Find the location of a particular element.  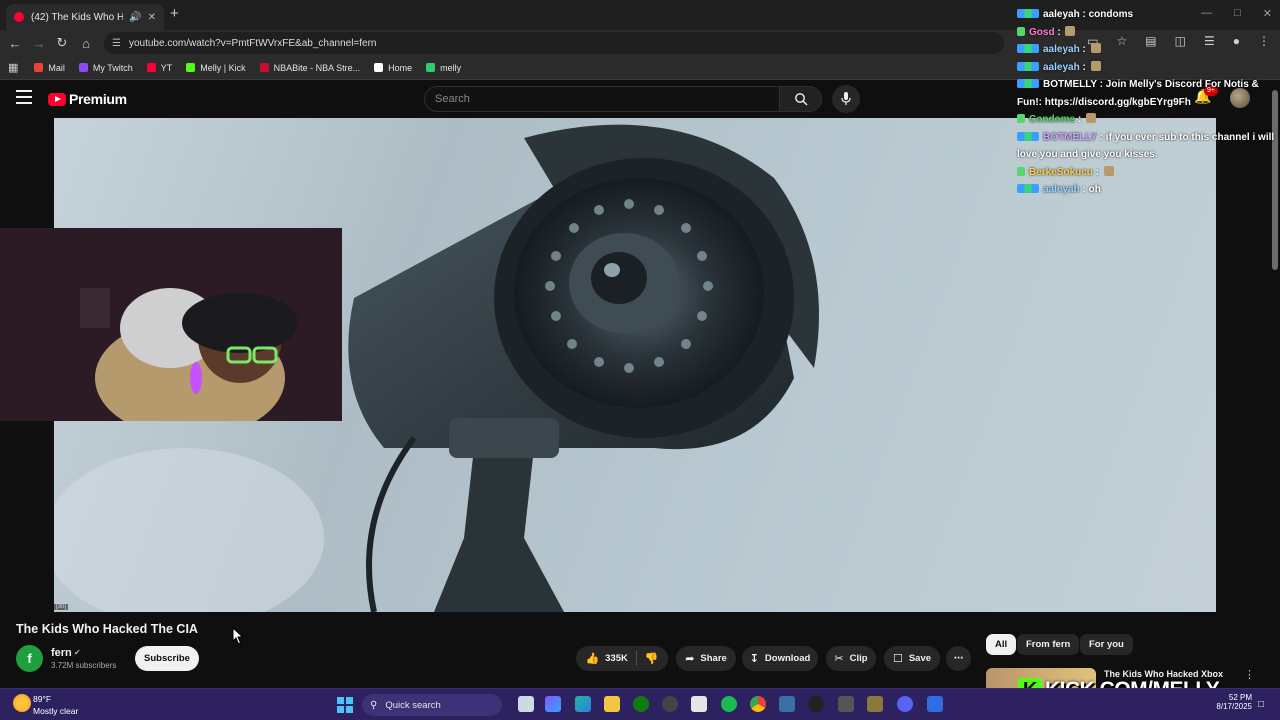

subscribe-button: Subscribe is located at coordinates (167, 658).